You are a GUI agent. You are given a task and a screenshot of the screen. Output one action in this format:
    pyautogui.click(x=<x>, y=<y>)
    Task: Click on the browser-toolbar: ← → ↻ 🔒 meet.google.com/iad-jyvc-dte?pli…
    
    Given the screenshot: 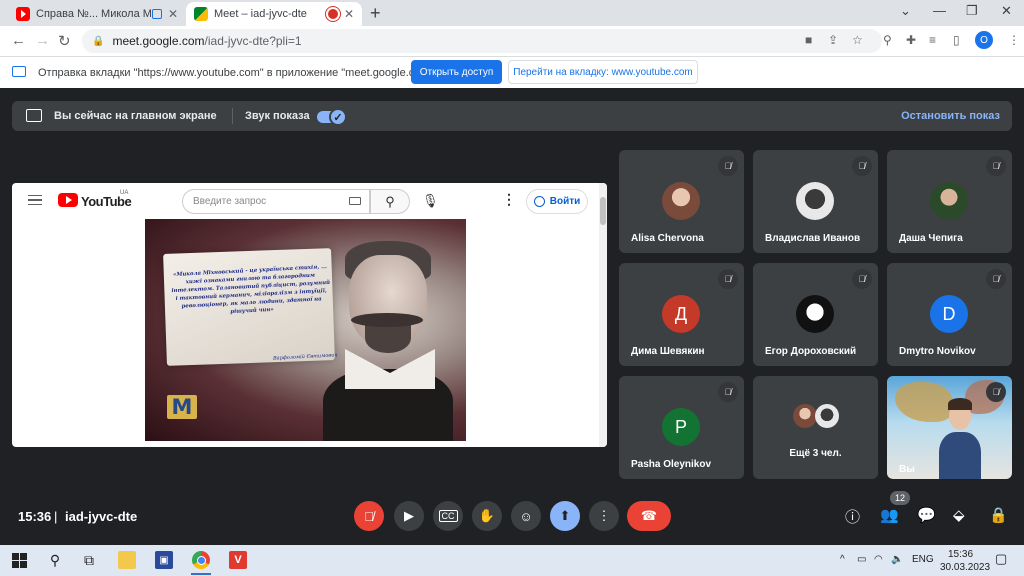 What is the action you would take?
    pyautogui.click(x=512, y=41)
    